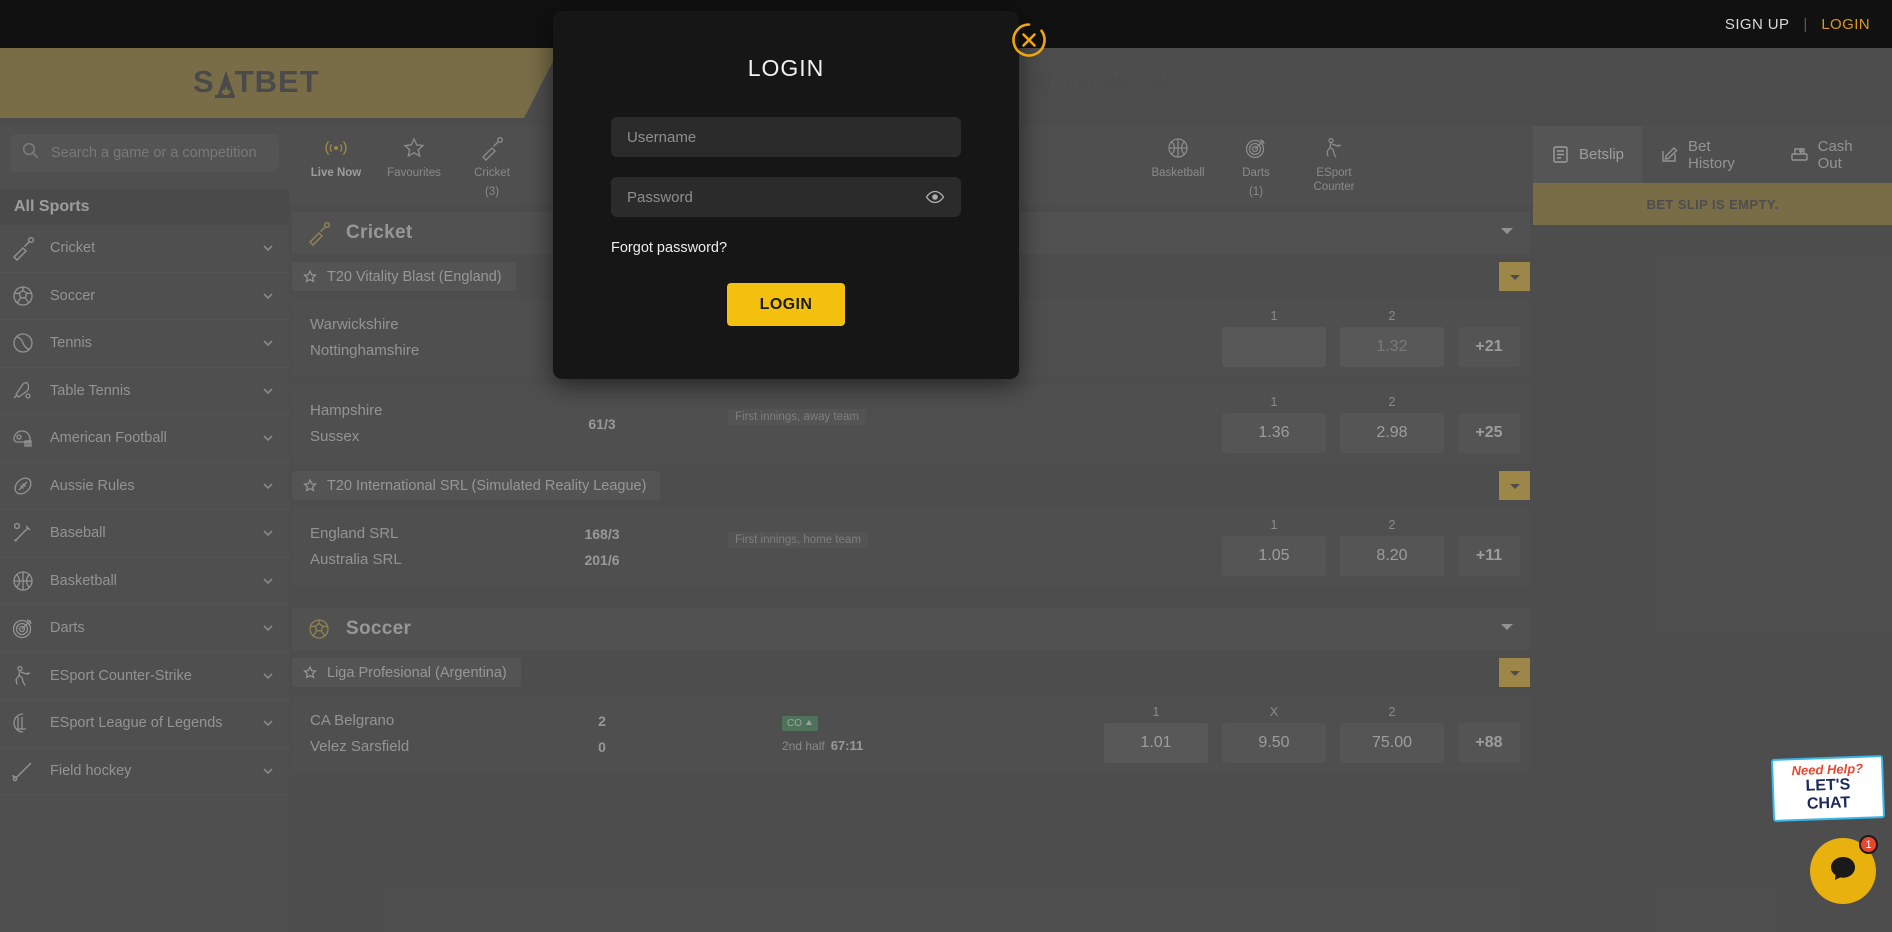  Describe the element at coordinates (815, 248) in the screenshot. I see `forgot-password-link: Forgot password?` at that location.